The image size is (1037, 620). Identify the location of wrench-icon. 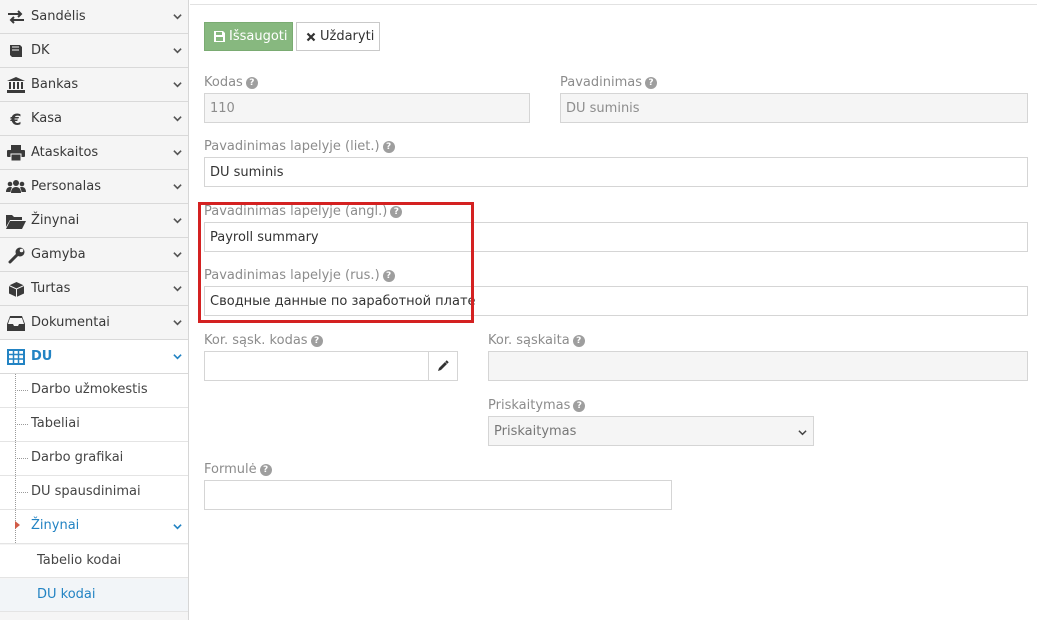
(16, 255).